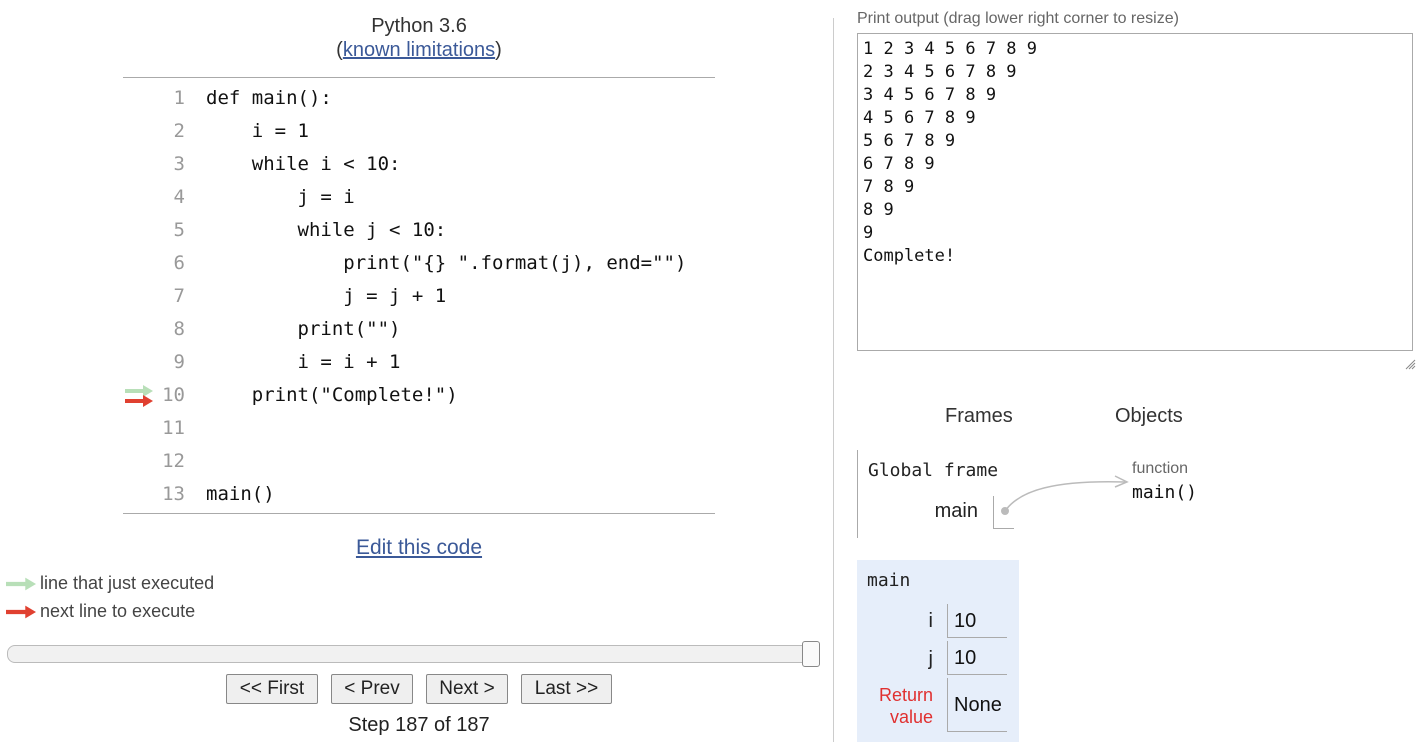 The height and width of the screenshot is (742, 1428). I want to click on line-number: 8, so click(179, 329).